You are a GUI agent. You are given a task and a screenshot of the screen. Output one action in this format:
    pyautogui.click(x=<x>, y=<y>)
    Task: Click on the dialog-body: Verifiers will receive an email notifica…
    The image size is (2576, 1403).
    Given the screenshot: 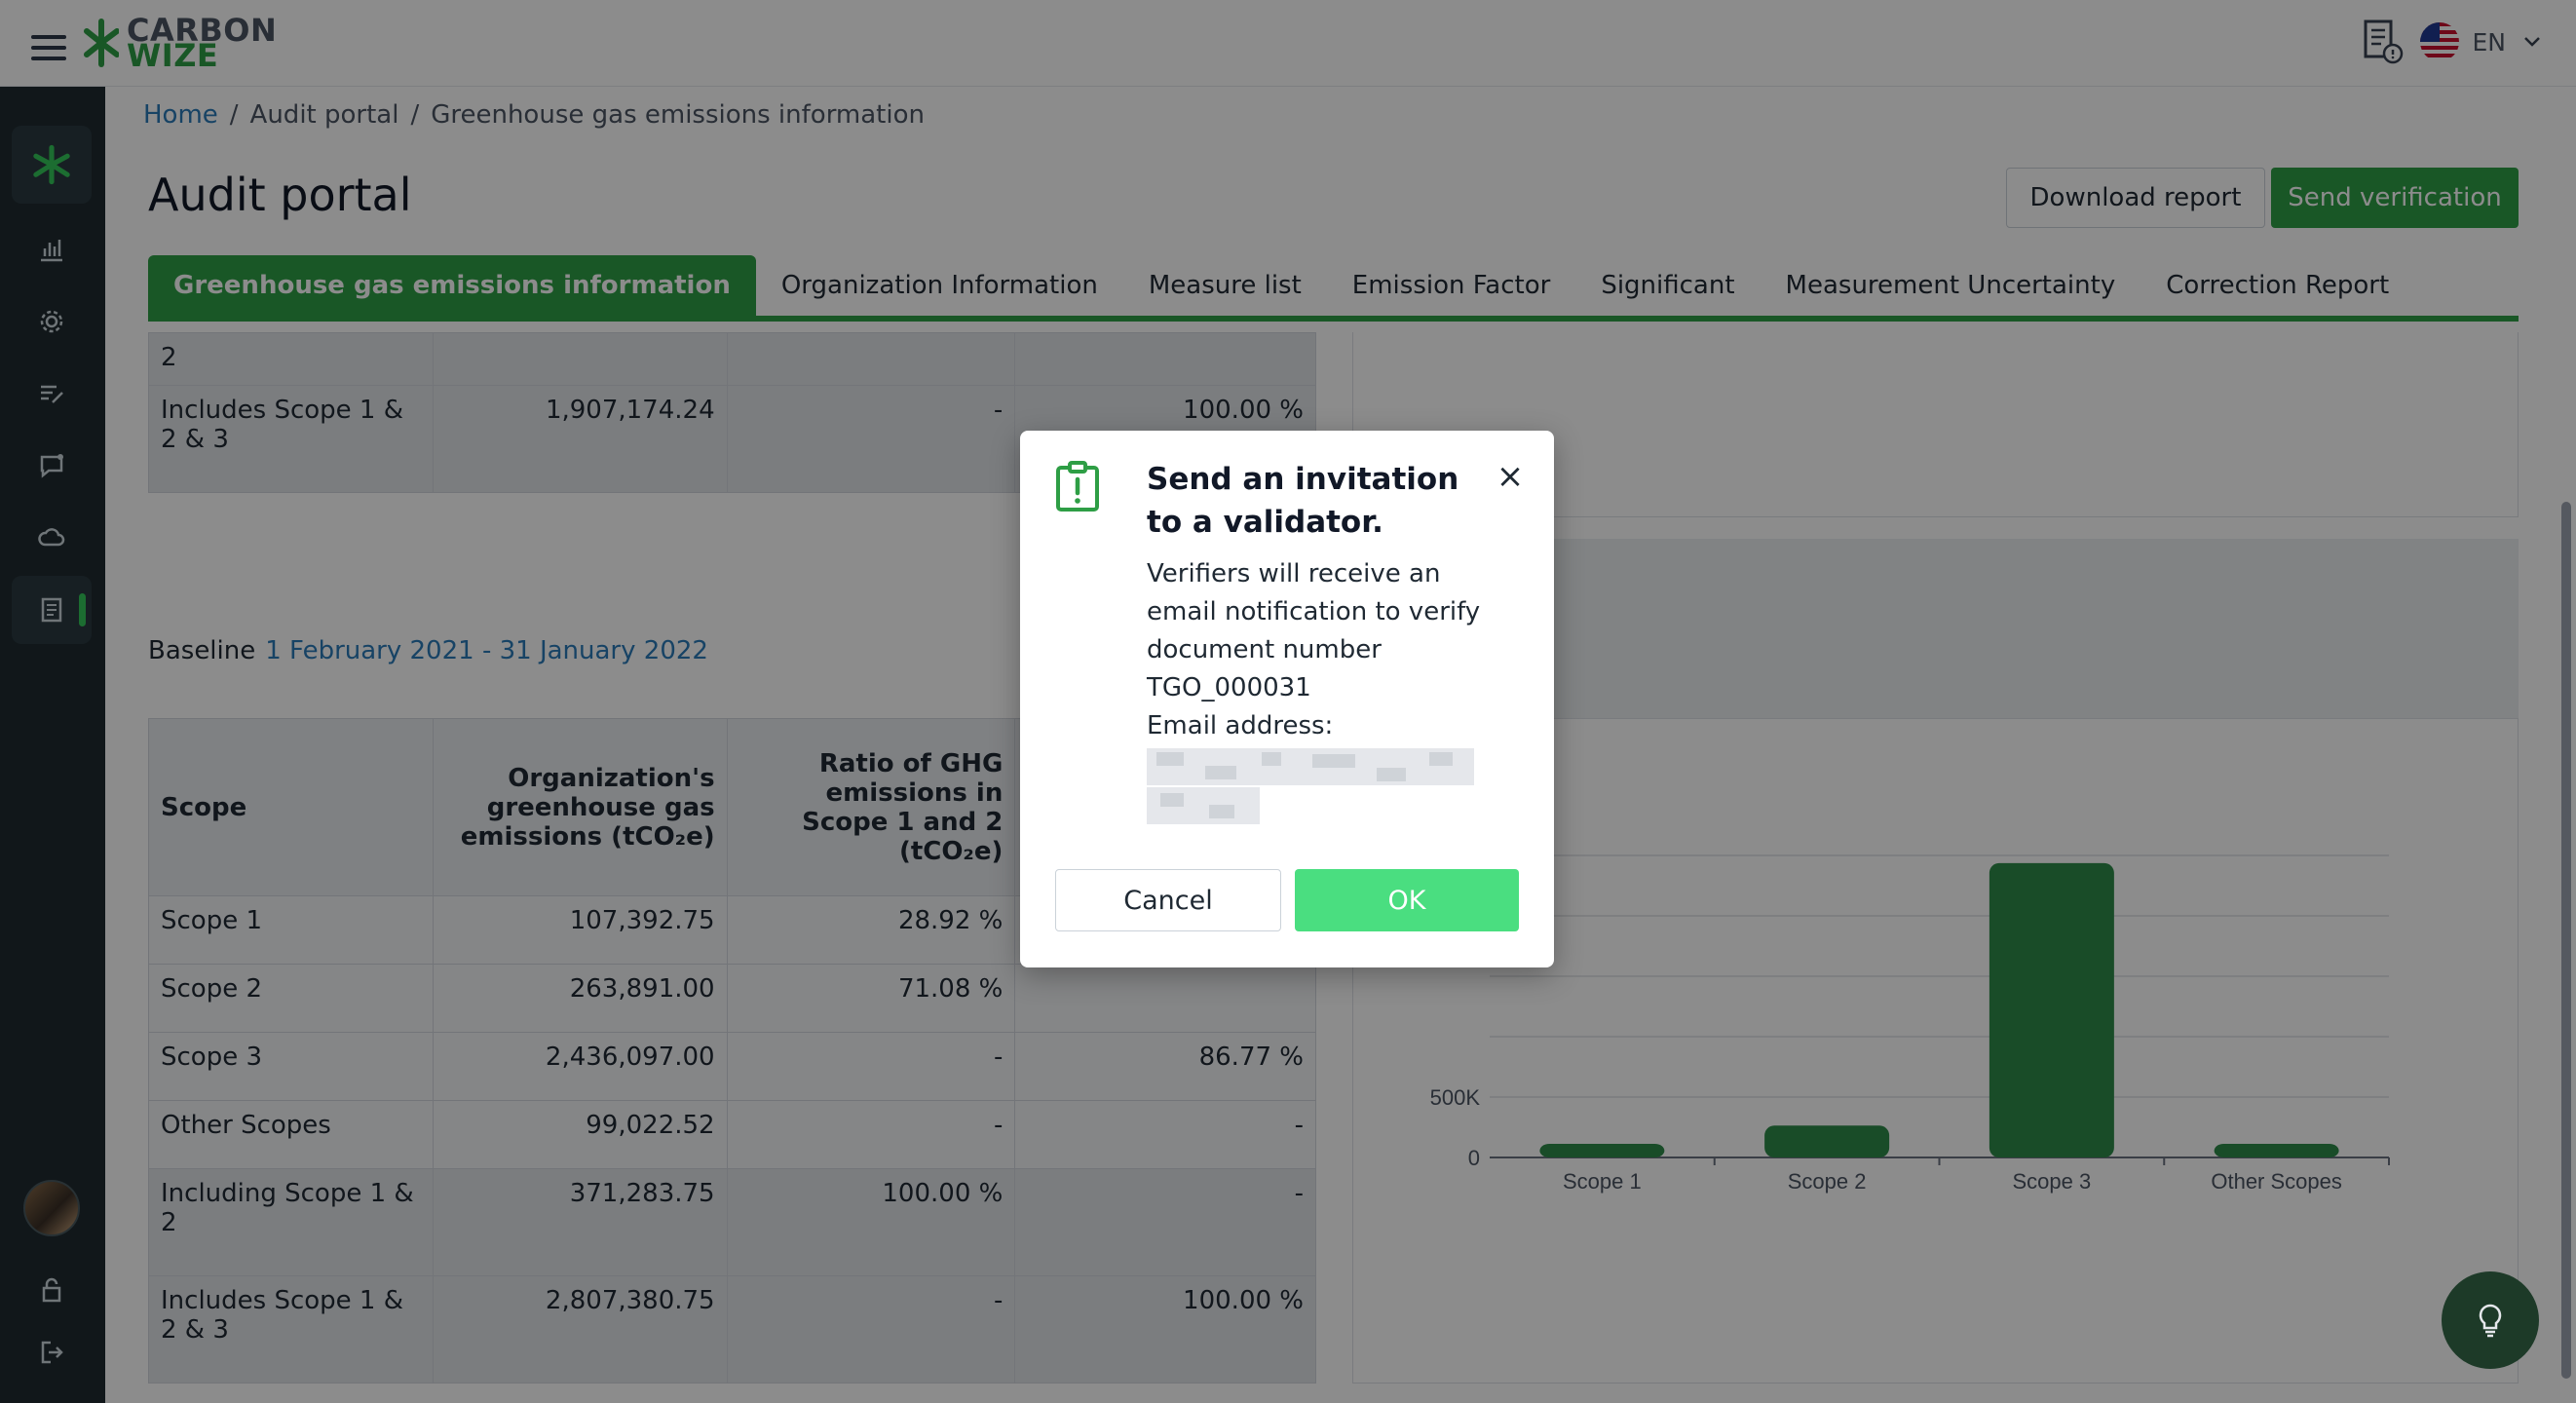 What is the action you would take?
    pyautogui.click(x=1322, y=650)
    